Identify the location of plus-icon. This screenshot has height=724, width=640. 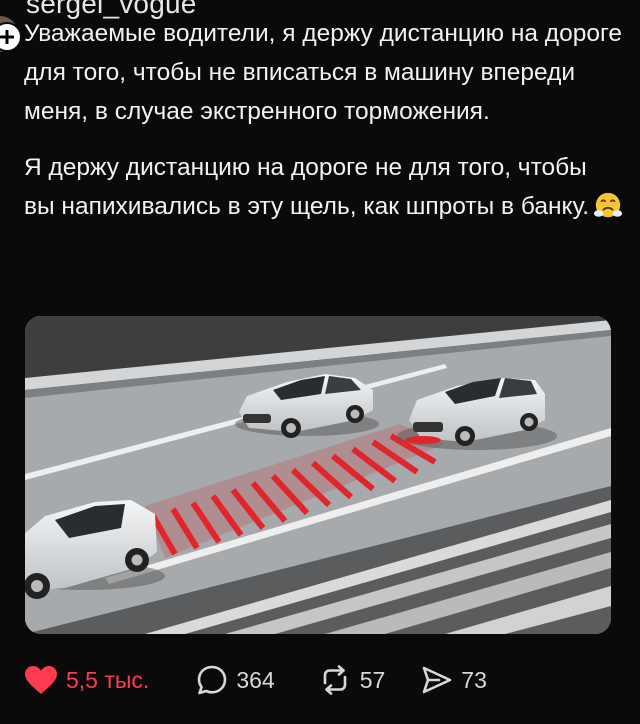
(7, 37).